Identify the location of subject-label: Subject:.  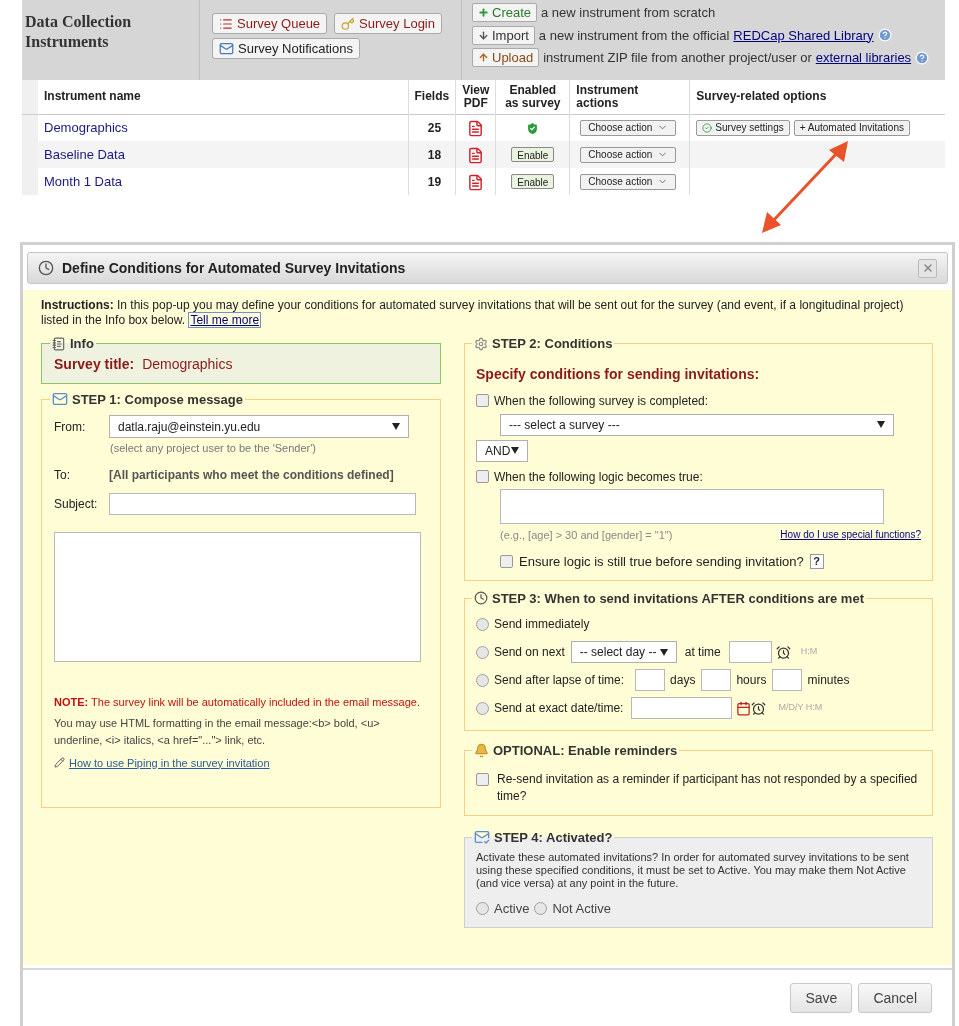
(76, 504).